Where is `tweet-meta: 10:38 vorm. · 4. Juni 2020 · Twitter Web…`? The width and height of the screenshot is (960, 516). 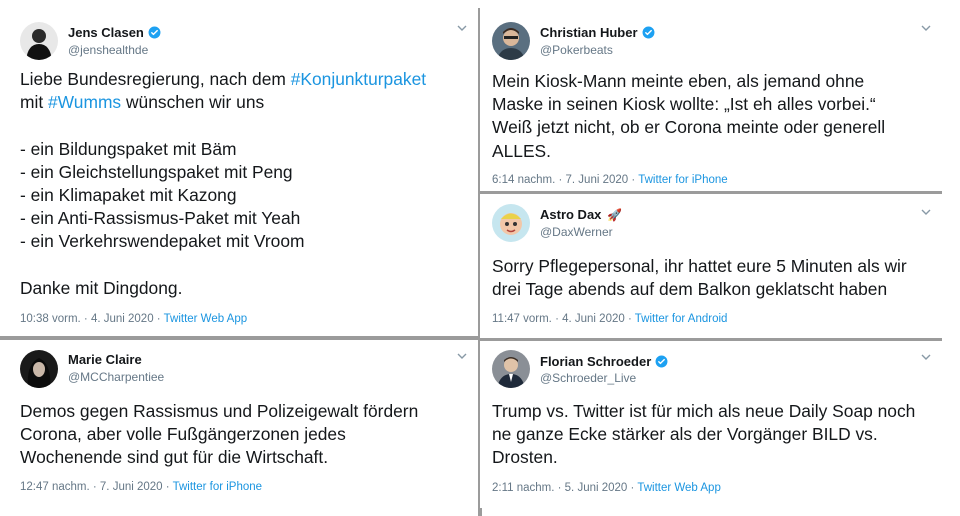 tweet-meta: 10:38 vorm. · 4. Juni 2020 · Twitter Web… is located at coordinates (133, 319).